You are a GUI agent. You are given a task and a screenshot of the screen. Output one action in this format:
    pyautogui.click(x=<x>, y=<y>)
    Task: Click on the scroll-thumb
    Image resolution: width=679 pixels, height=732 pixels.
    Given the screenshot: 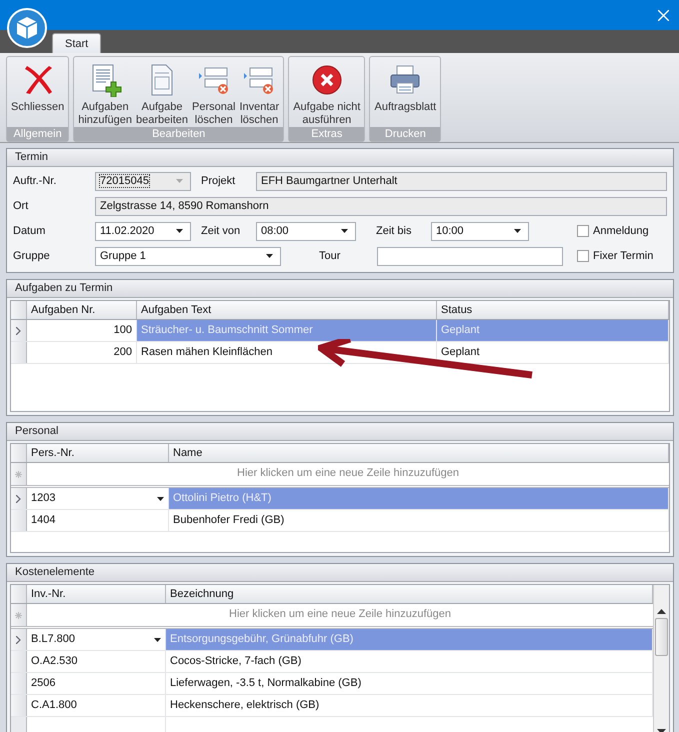 What is the action you would take?
    pyautogui.click(x=661, y=637)
    